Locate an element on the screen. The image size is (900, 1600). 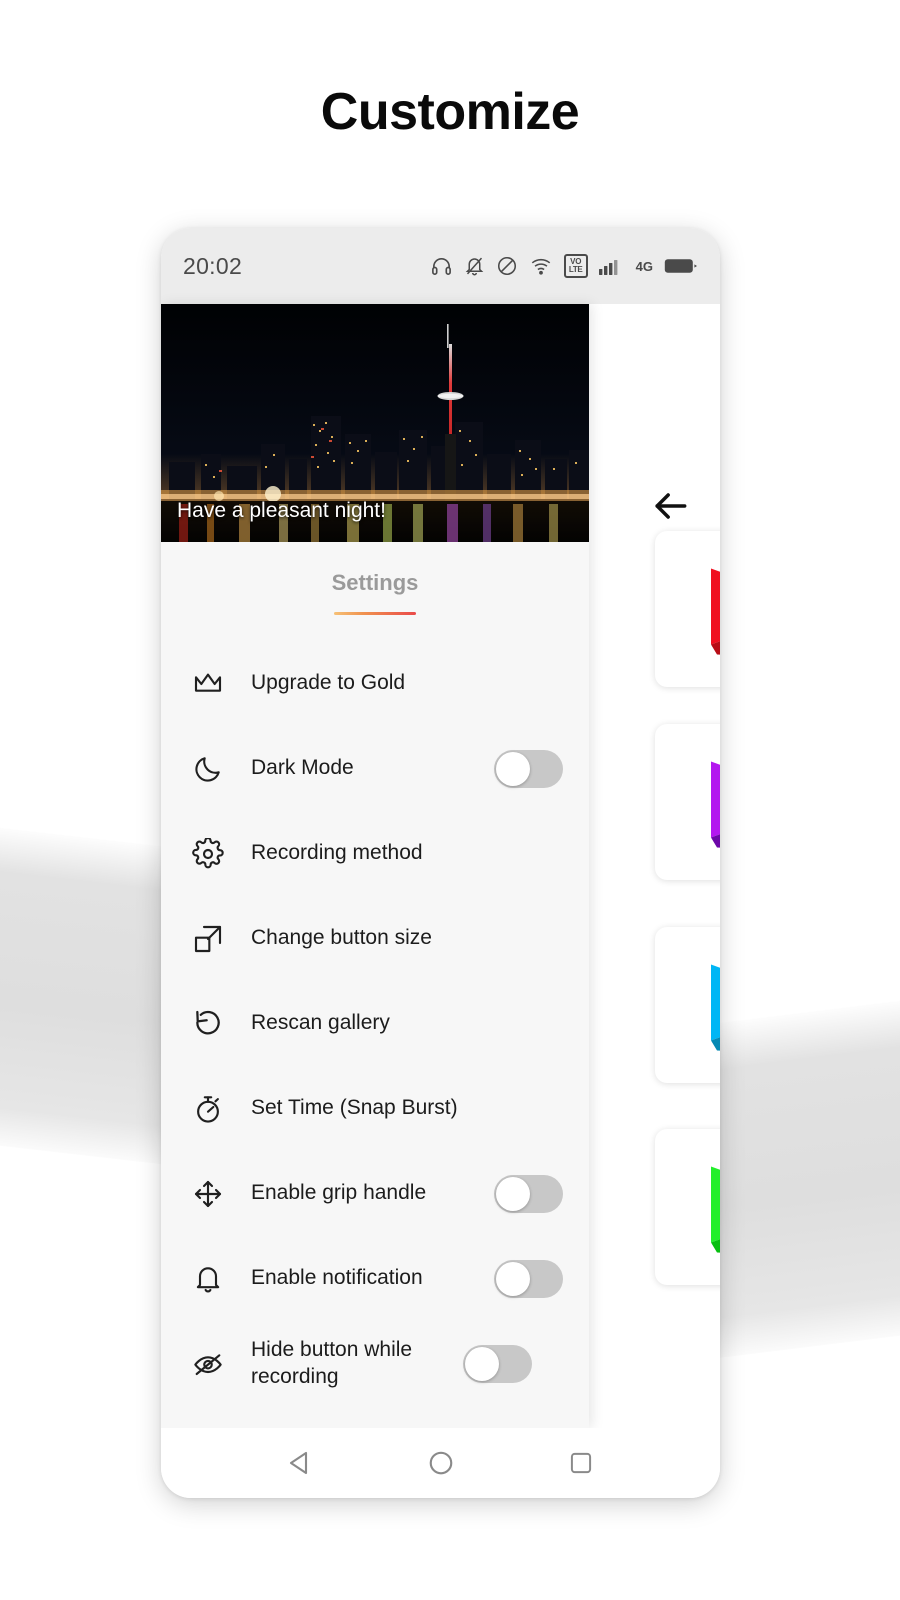
refresh-icon is located at coordinates (208, 1024).